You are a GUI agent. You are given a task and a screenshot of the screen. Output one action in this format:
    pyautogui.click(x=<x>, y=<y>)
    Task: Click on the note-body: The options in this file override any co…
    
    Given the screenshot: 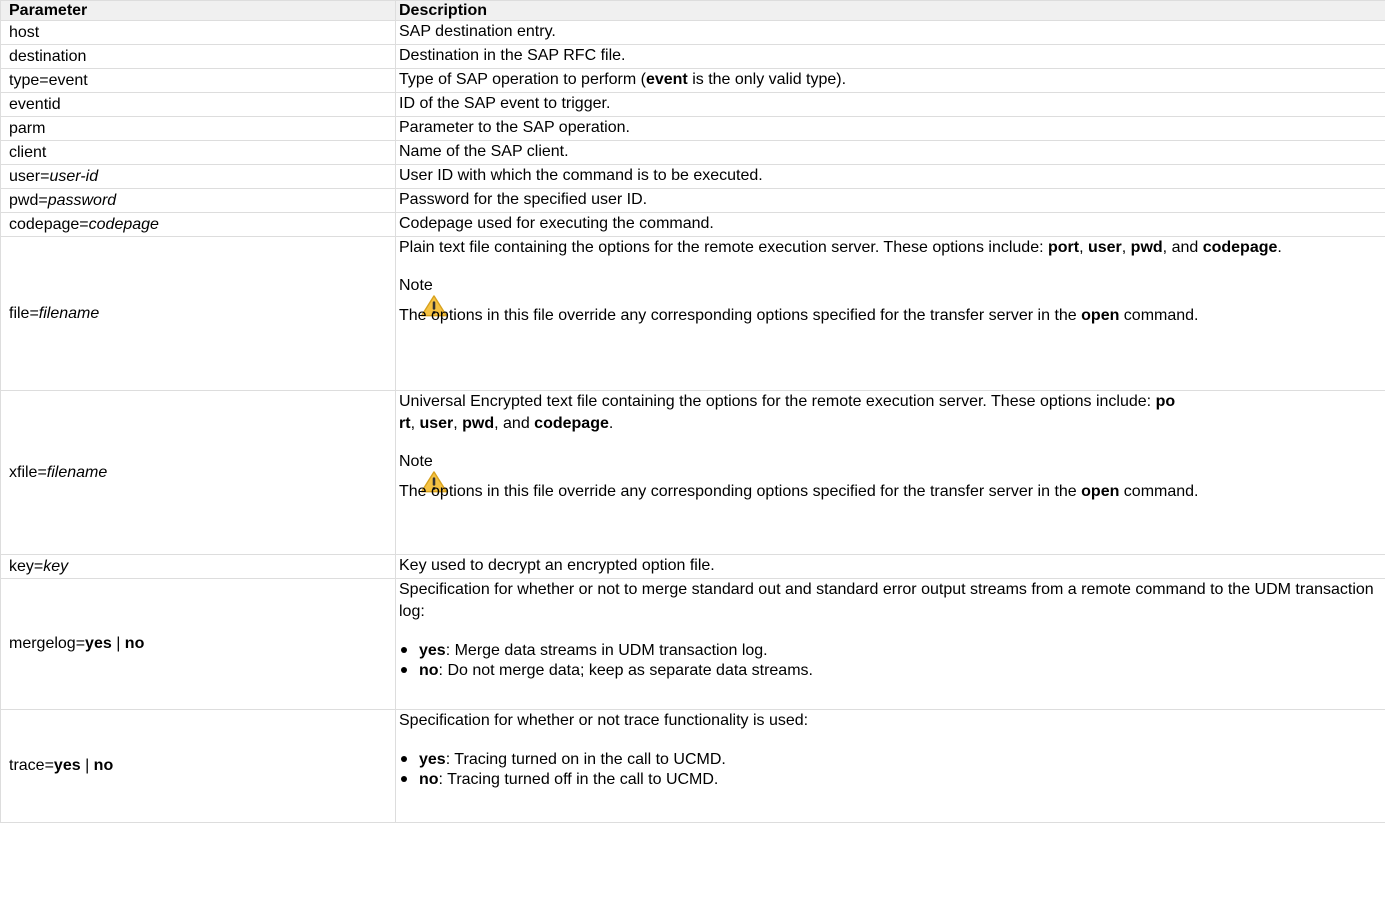 What is the action you would take?
    pyautogui.click(x=740, y=491)
    